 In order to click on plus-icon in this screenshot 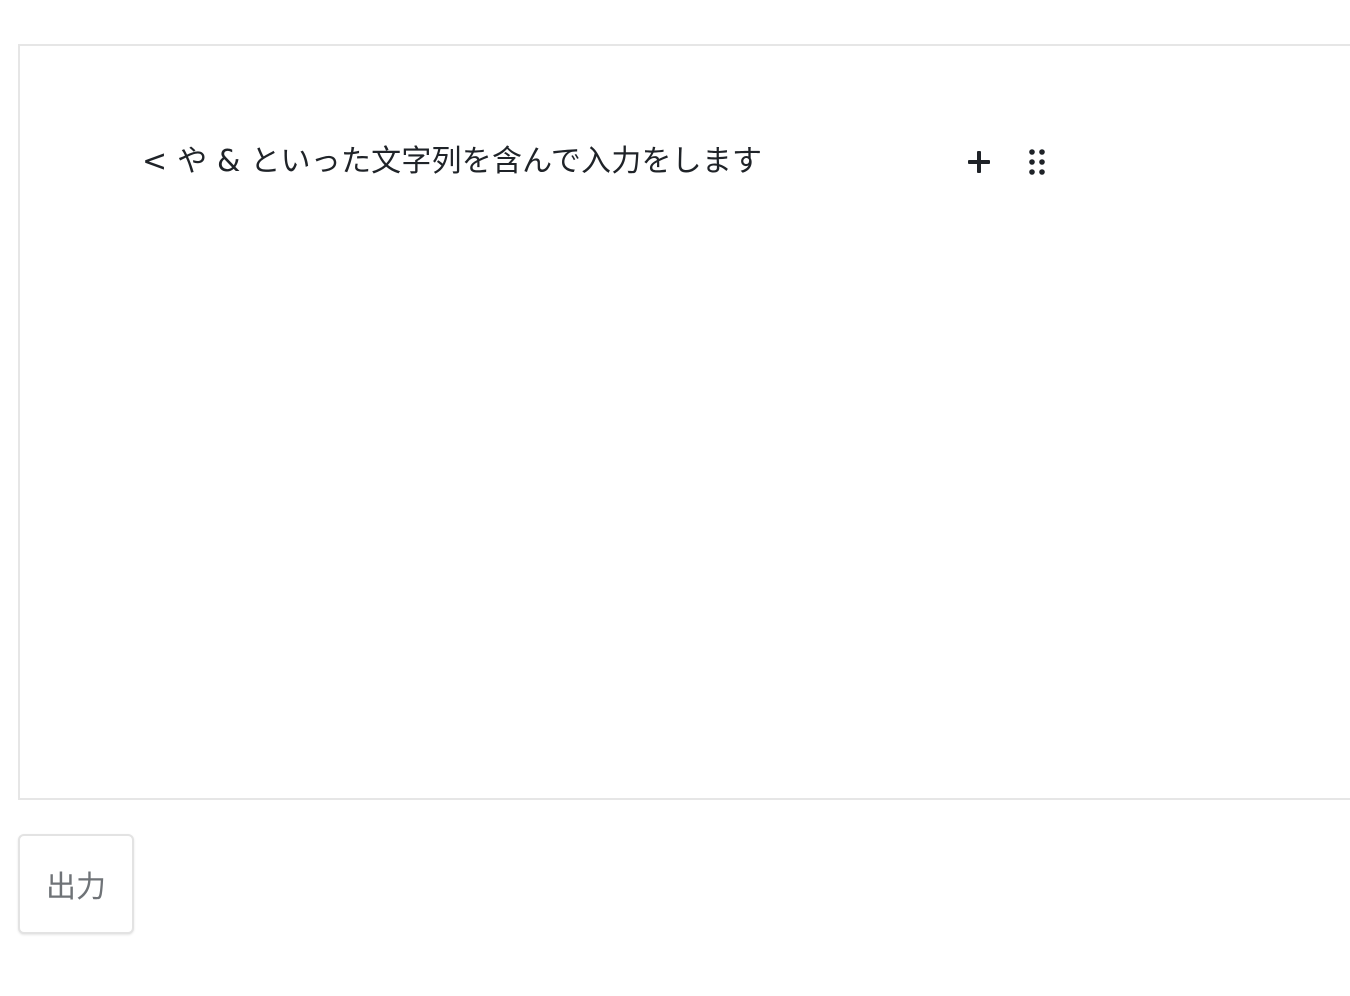, I will do `click(979, 162)`.